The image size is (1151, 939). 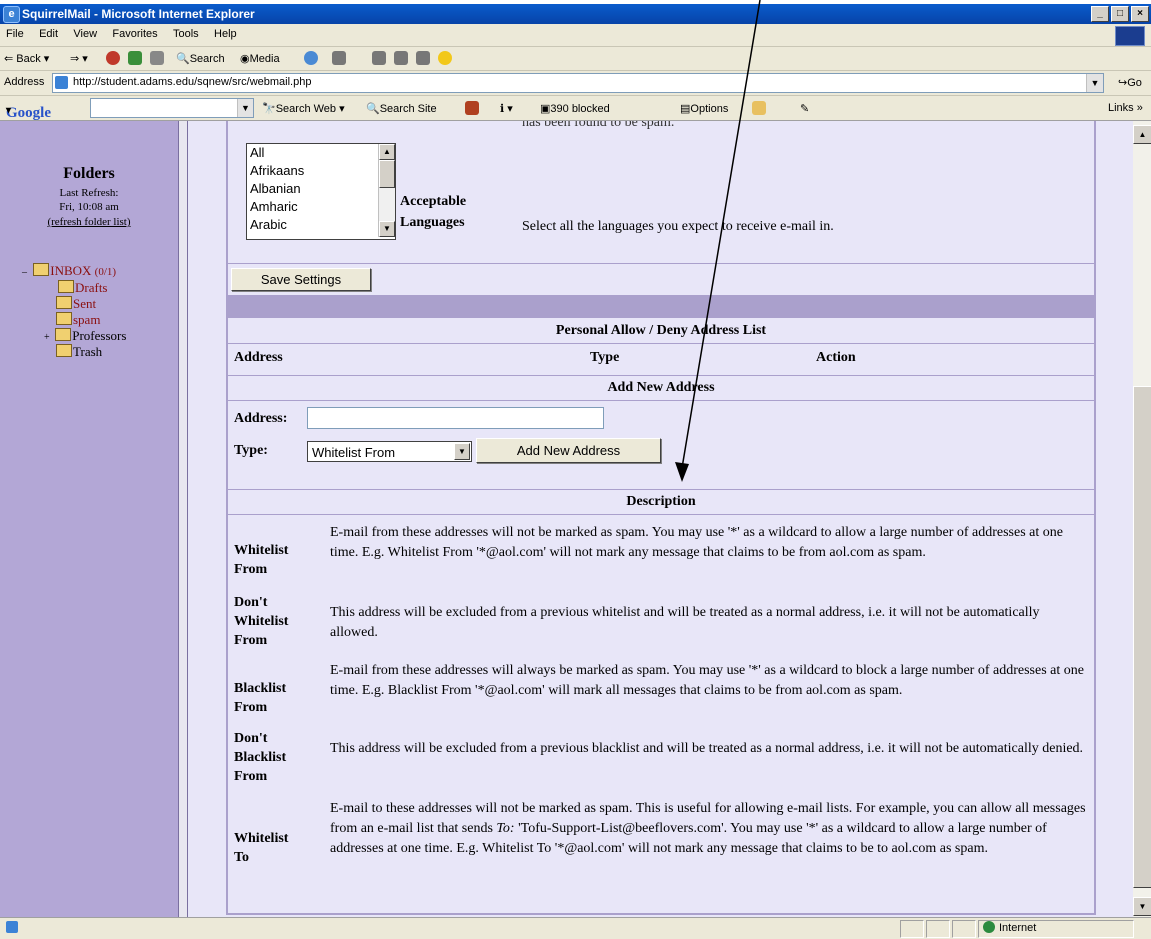 I want to click on language-option: Afrikaans, so click(x=277, y=170).